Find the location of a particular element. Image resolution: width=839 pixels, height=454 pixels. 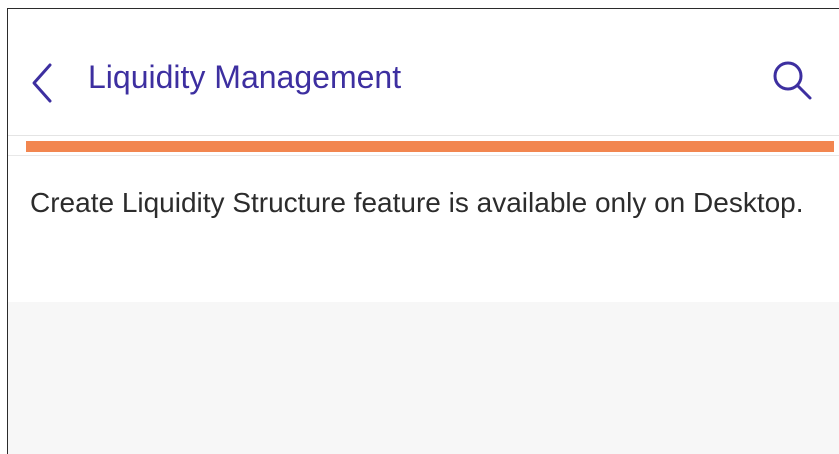

search-icon is located at coordinates (792, 80).